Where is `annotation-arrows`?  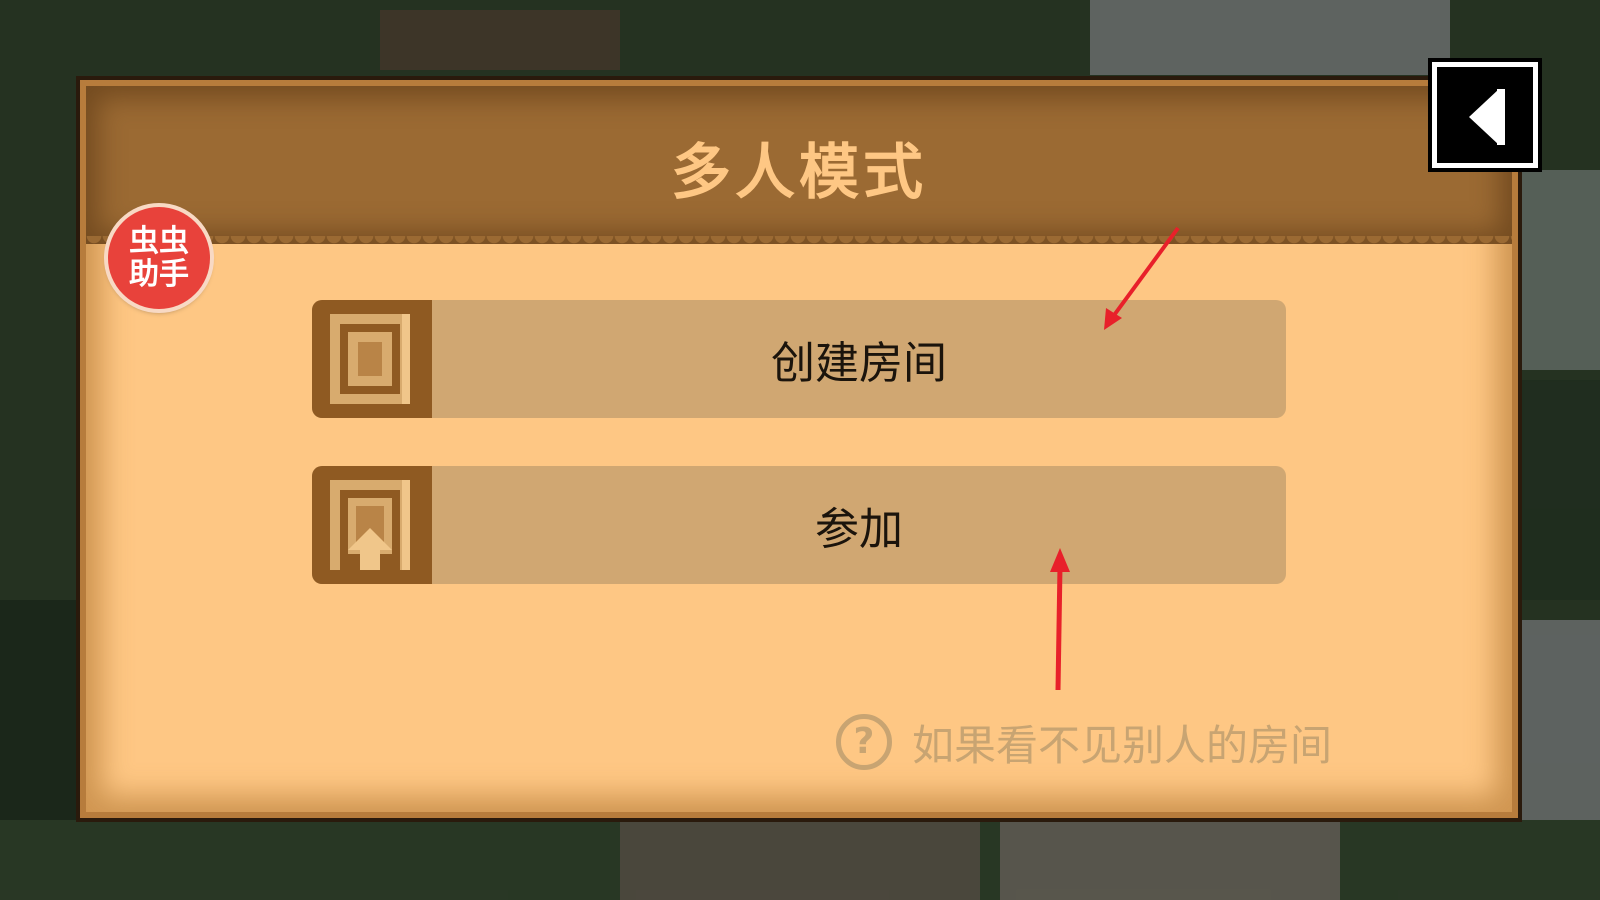 annotation-arrows is located at coordinates (1115, 458).